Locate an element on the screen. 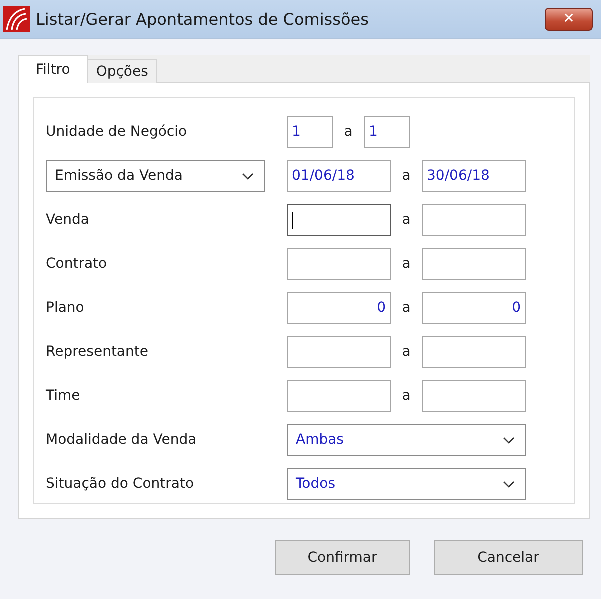 This screenshot has width=601, height=599. input-field: 30/06/18 is located at coordinates (474, 176).